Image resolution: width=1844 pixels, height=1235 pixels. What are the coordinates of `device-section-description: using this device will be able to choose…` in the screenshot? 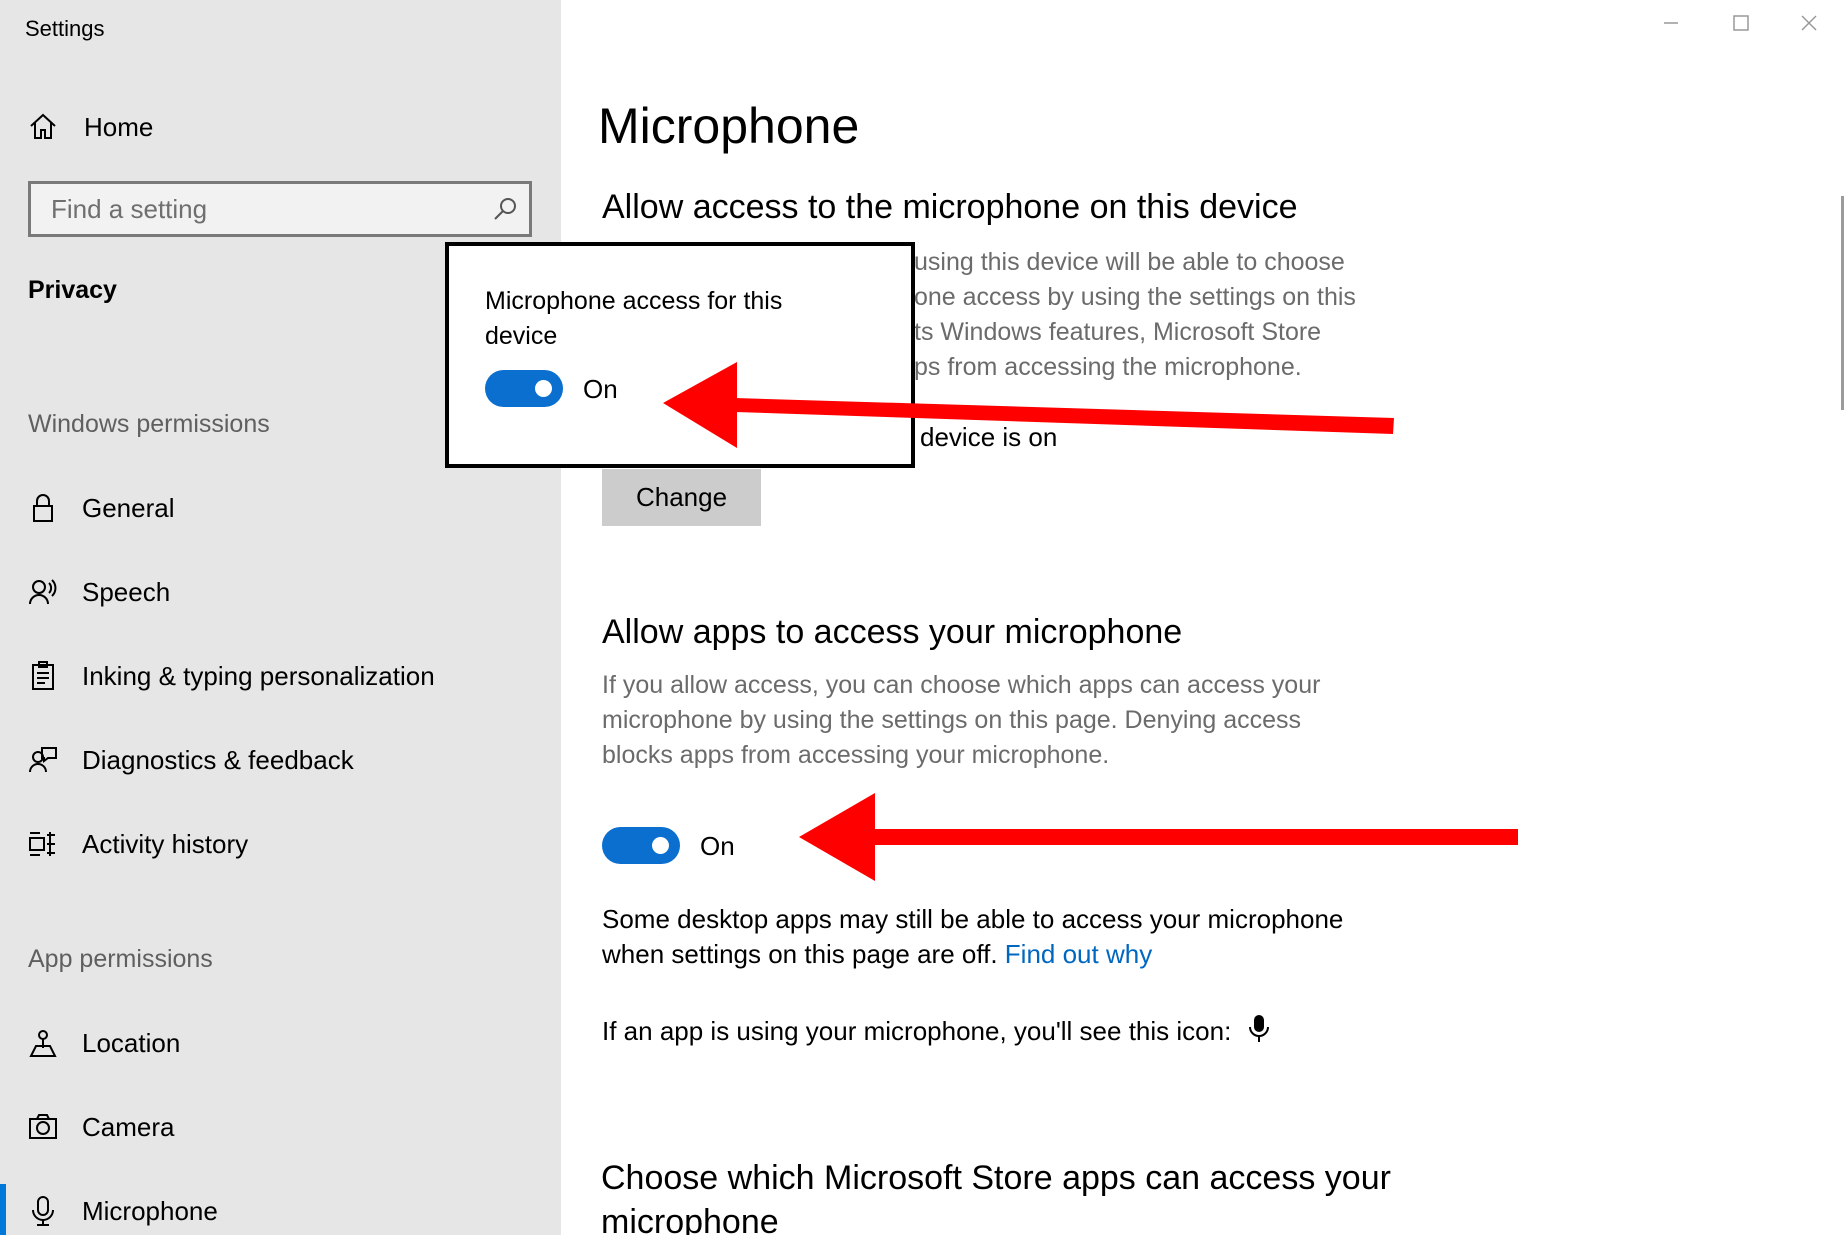 It's located at (1135, 314).